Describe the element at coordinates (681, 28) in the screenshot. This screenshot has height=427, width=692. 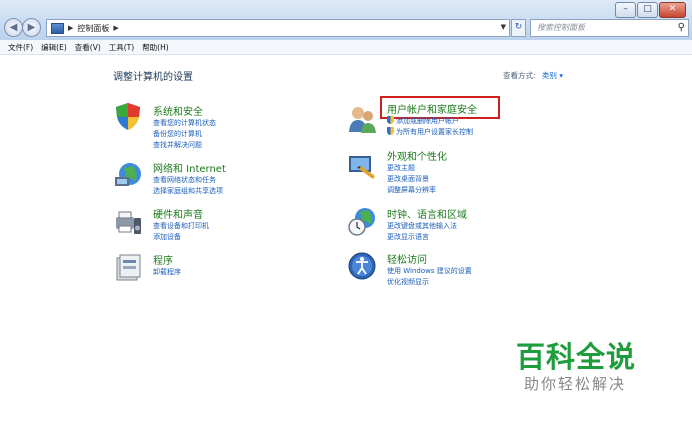
I see `search-icon: ⚲` at that location.